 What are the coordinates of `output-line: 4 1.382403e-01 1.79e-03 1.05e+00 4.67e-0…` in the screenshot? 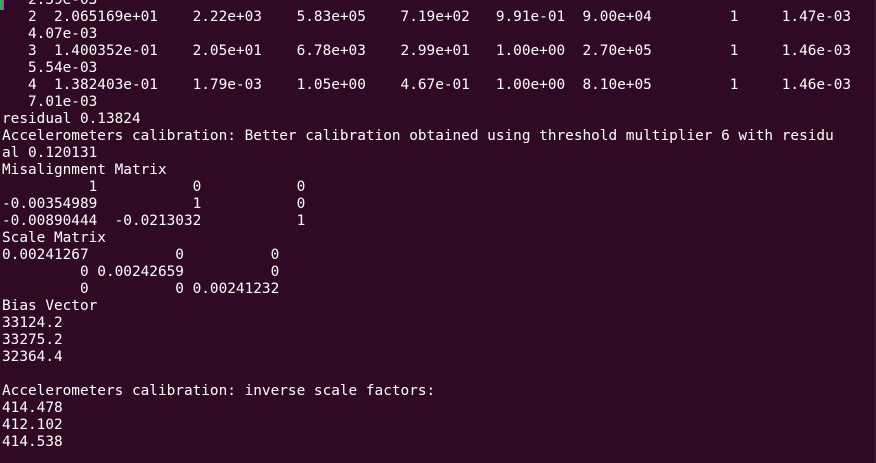 It's located at (427, 85).